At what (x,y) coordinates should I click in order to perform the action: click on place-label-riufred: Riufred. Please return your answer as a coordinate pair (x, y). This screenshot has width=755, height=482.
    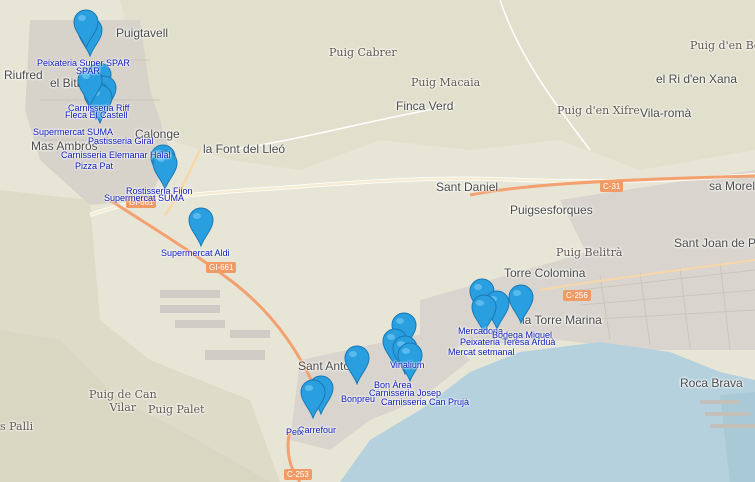
    Looking at the image, I should click on (23, 75).